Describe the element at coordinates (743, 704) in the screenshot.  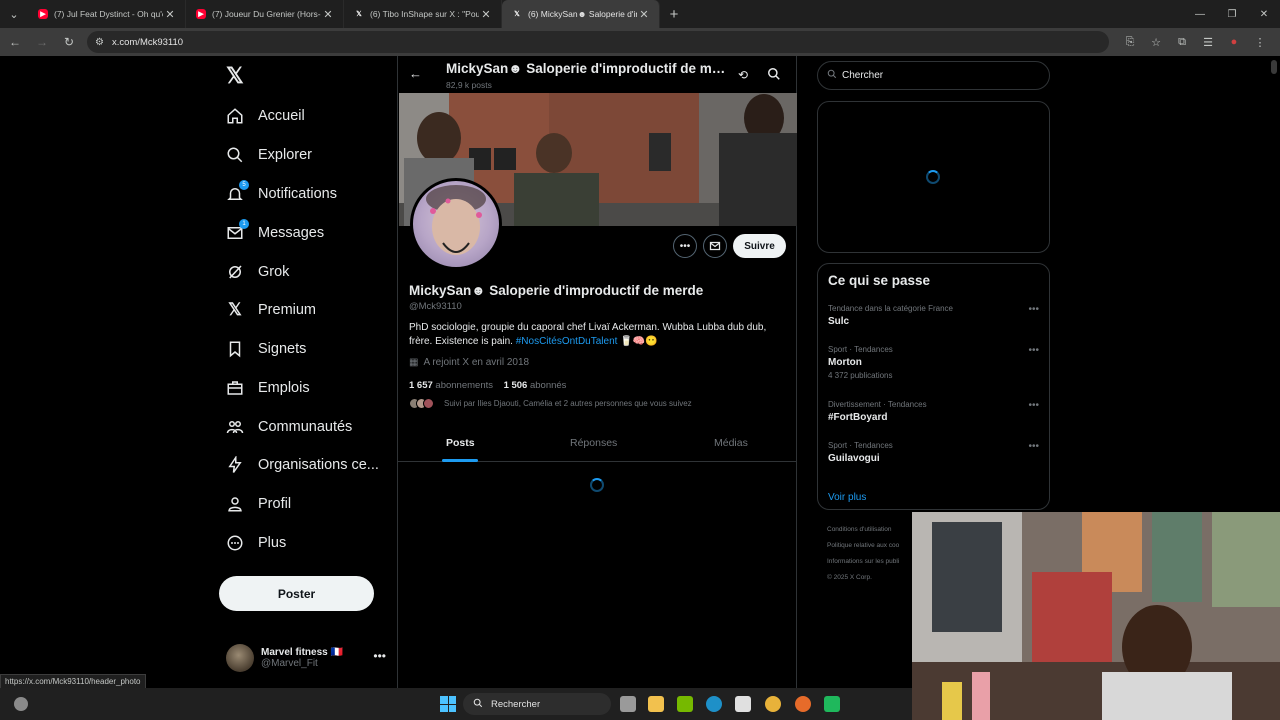
I see `store-icon` at that location.